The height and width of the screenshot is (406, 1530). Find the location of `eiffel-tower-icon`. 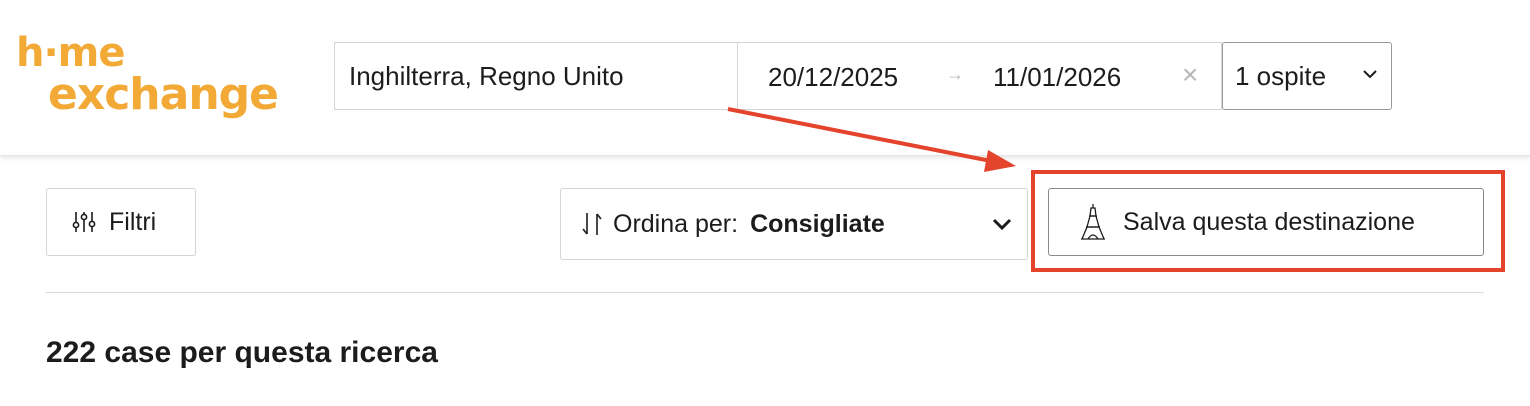

eiffel-tower-icon is located at coordinates (1093, 222).